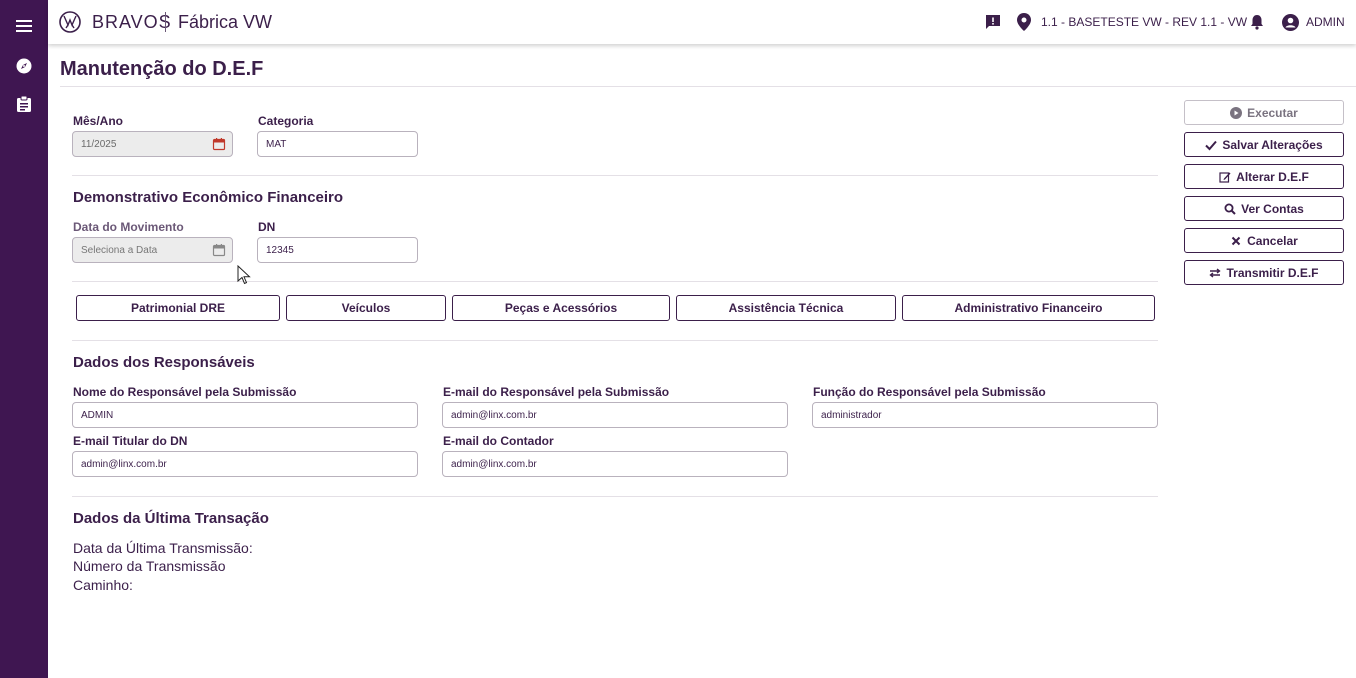 This screenshot has width=1356, height=678. What do you see at coordinates (103, 585) in the screenshot?
I see `caminho-label: Caminho:` at bounding box center [103, 585].